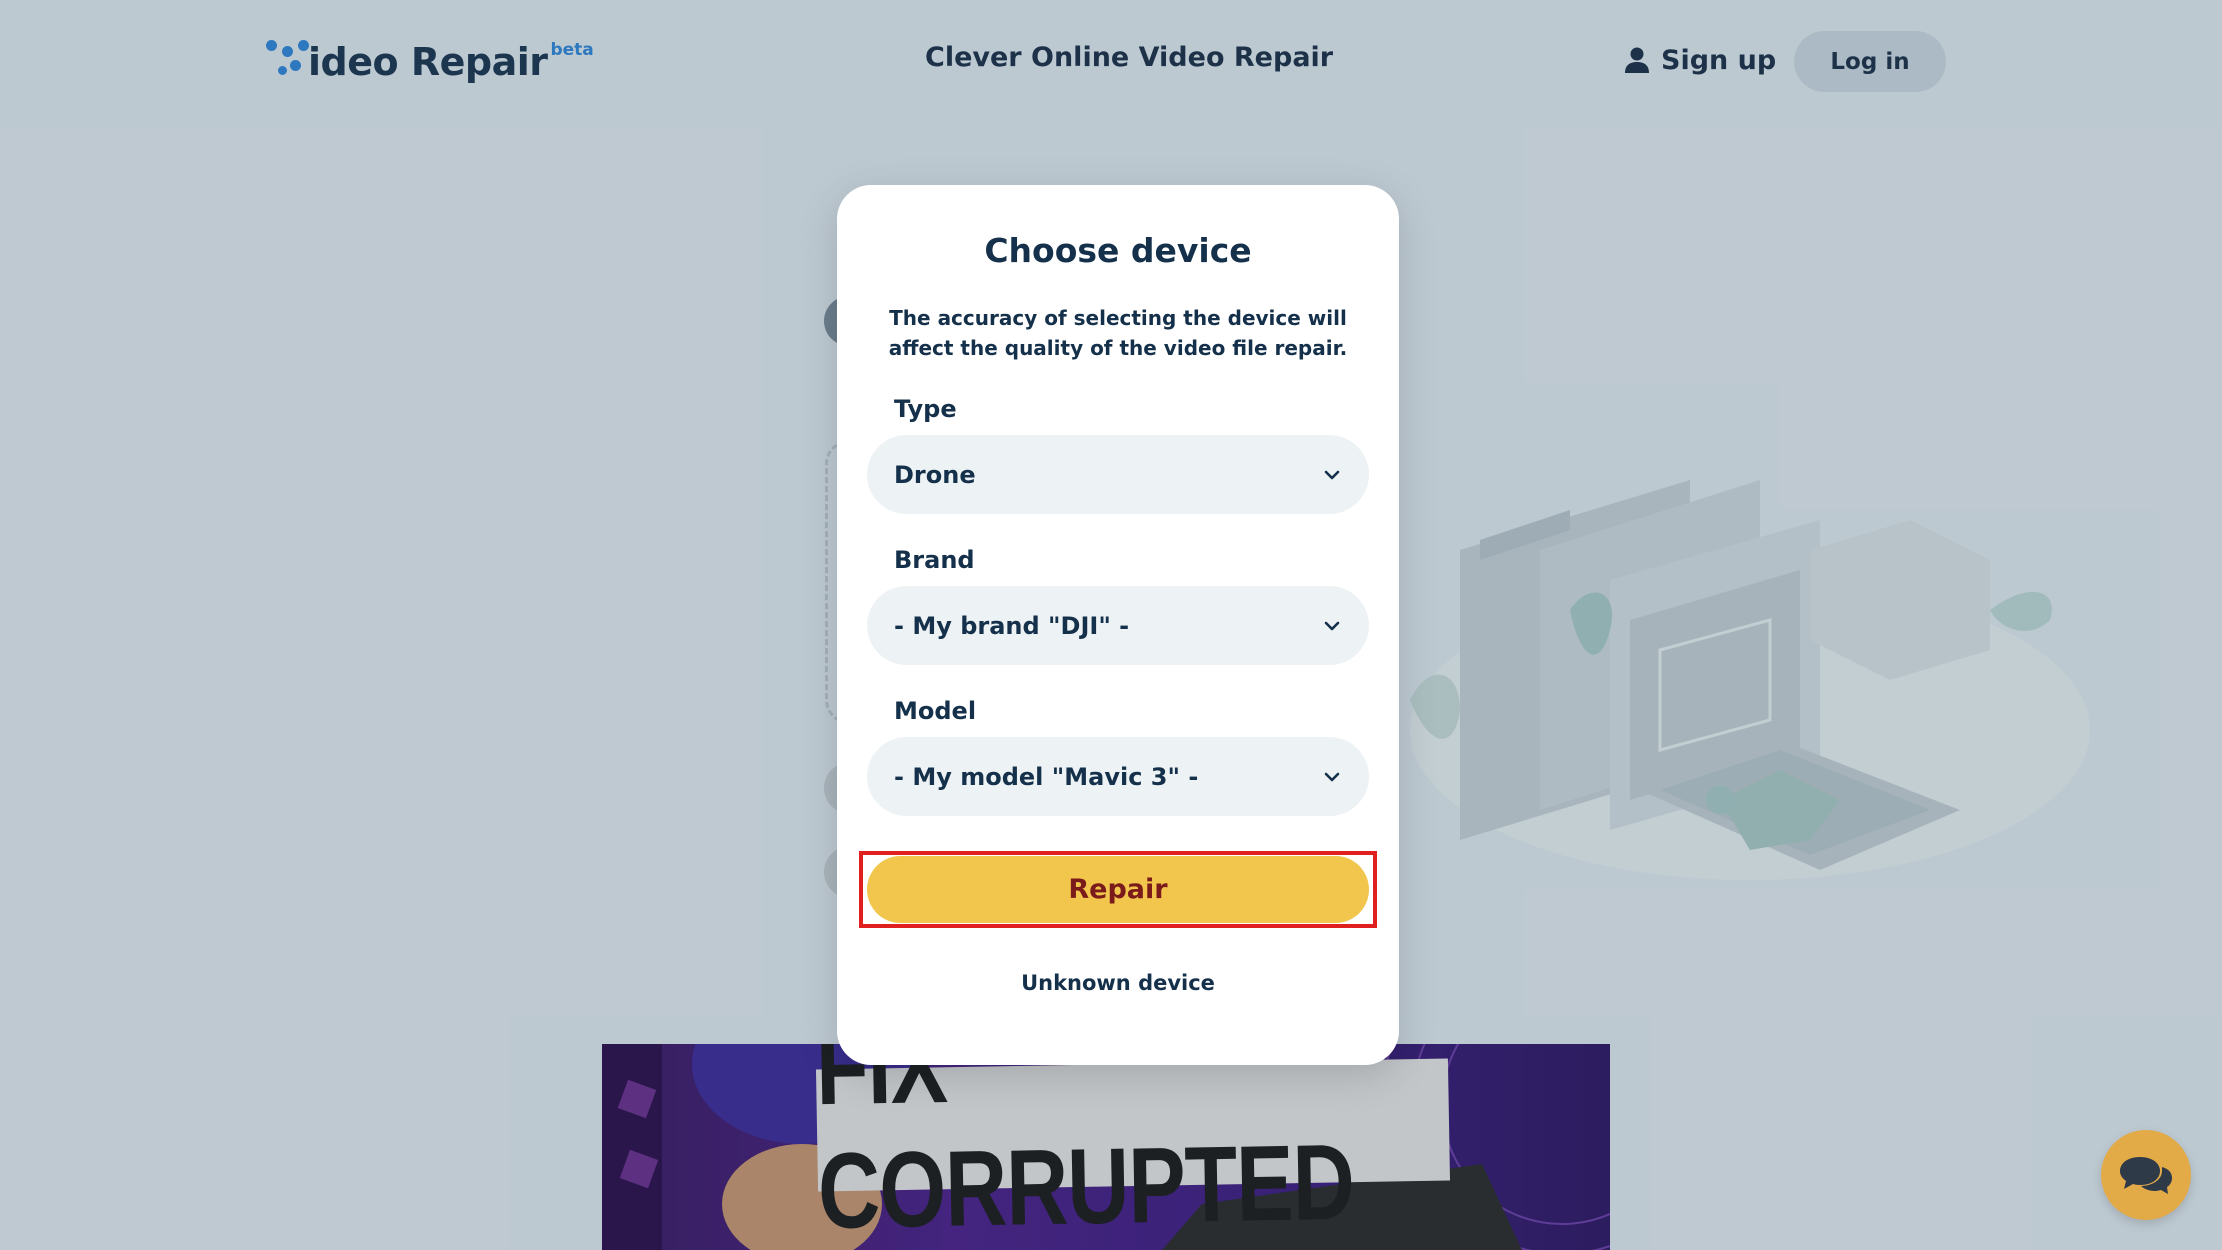  I want to click on repair-button: Repair, so click(1118, 889).